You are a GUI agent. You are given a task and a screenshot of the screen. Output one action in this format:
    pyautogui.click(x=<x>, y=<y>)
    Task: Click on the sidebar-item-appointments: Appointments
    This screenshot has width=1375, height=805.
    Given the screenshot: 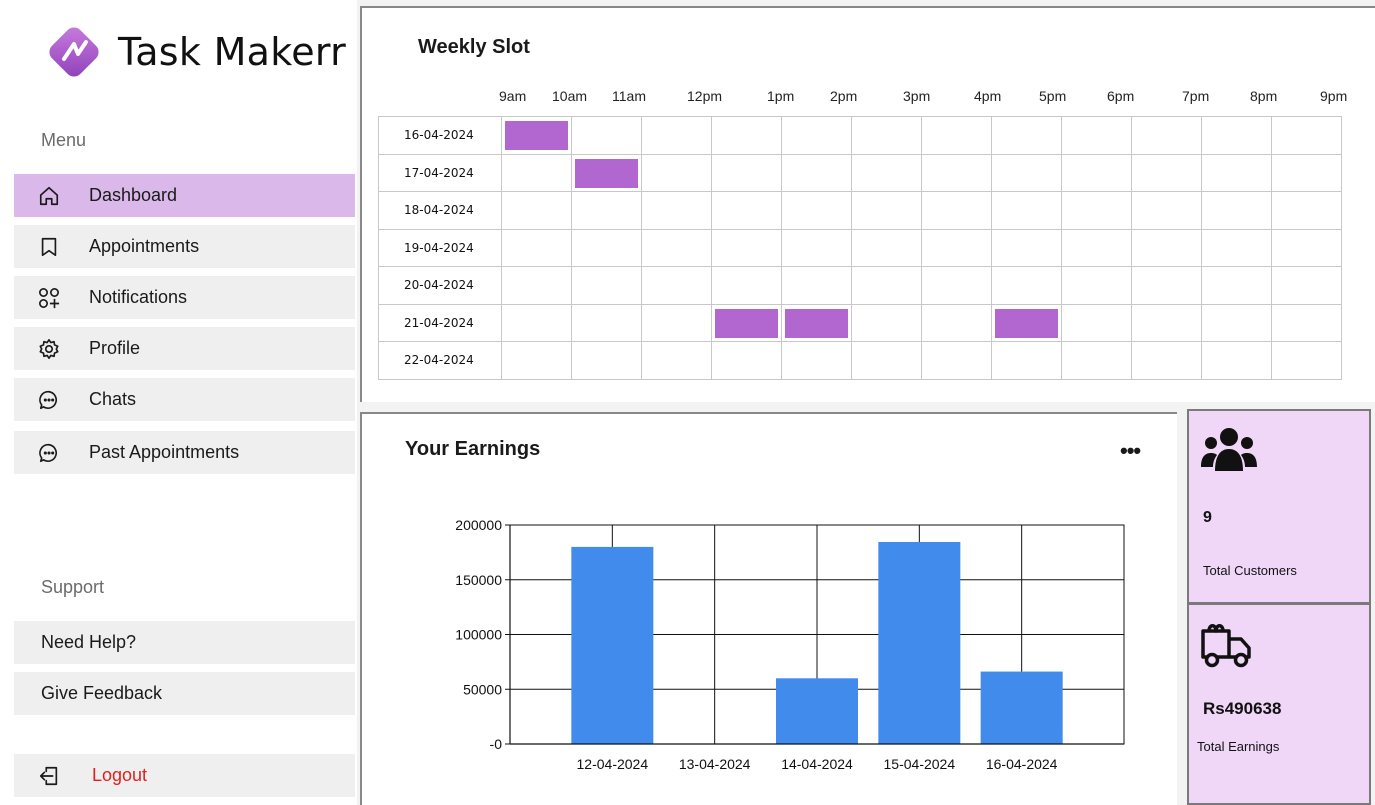 What is the action you would take?
    pyautogui.click(x=184, y=246)
    